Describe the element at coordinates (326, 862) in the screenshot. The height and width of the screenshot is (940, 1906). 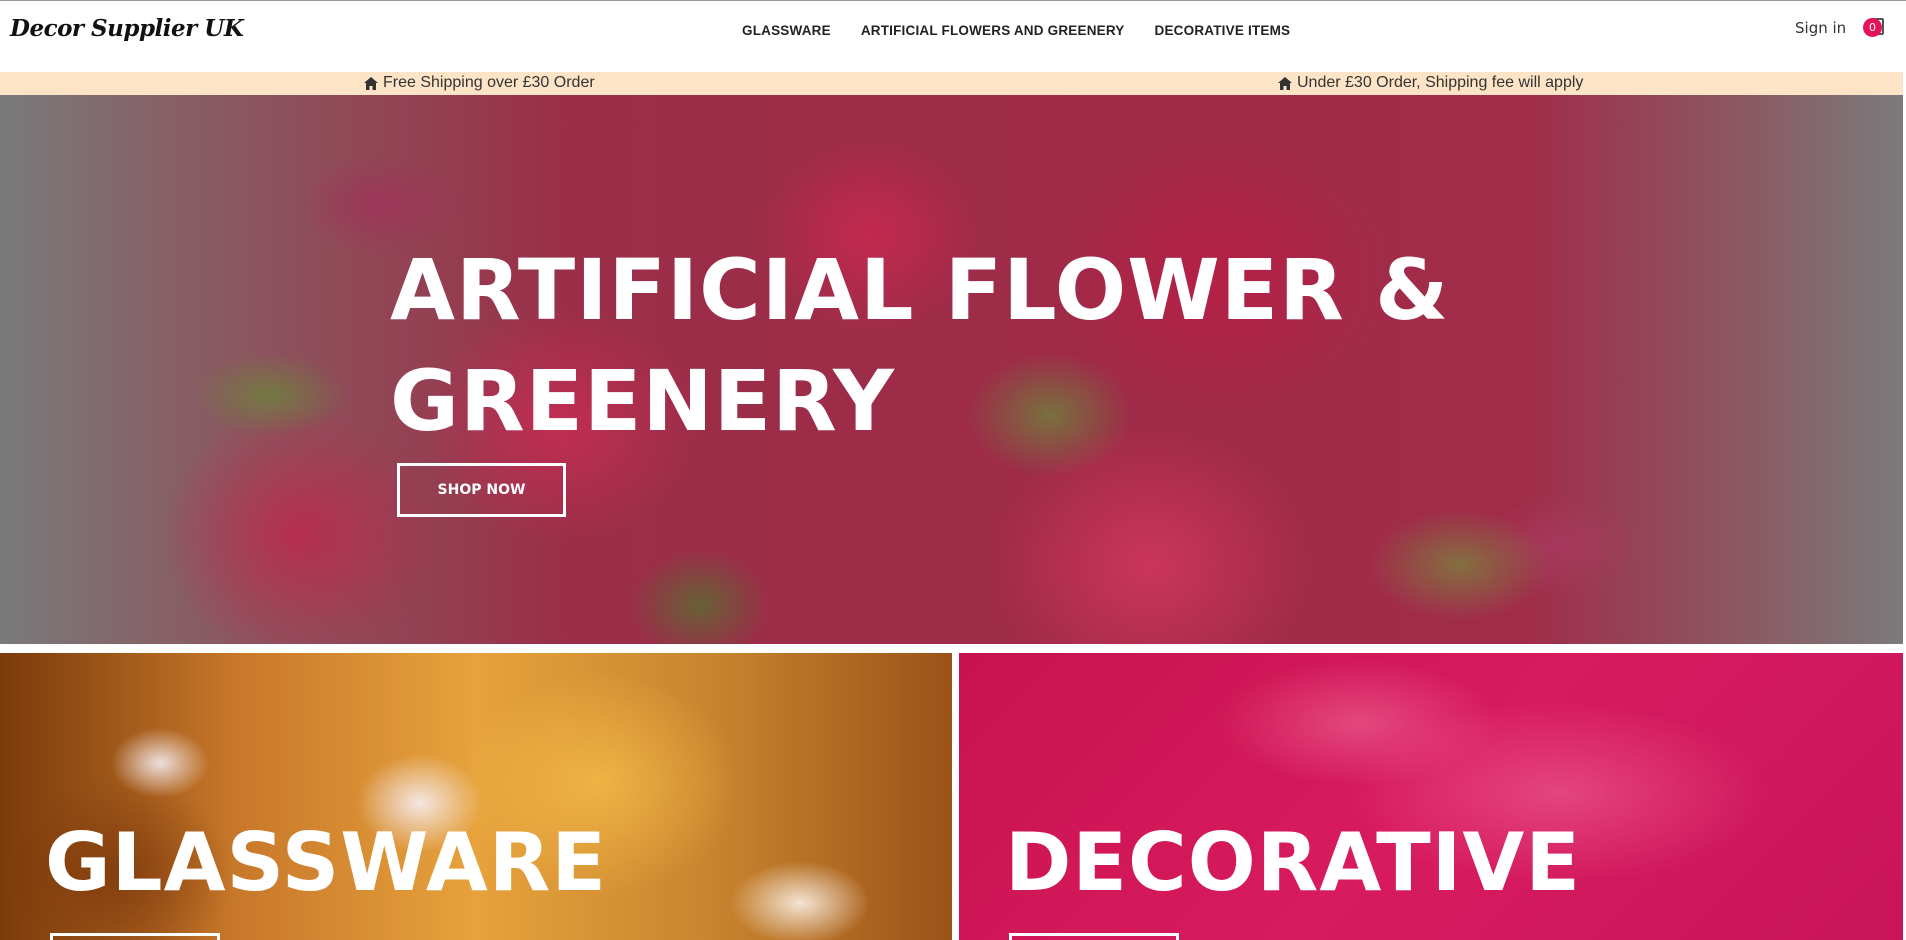
I see `glassware-tile-title: GLASSWARE` at that location.